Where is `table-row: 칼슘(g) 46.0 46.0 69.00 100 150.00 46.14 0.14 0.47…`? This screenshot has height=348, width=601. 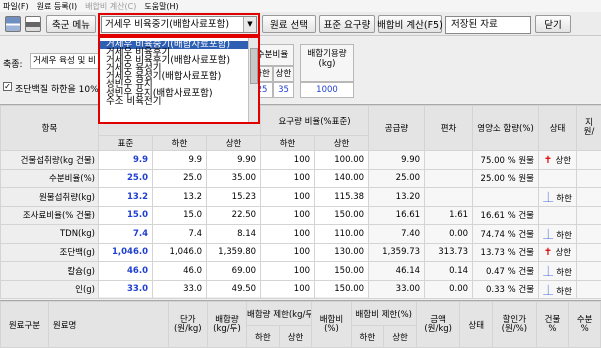 table-row: 칼슘(g) 46.0 46.0 69.00 100 150.00 46.14 0.14 0.47… is located at coordinates (300, 271).